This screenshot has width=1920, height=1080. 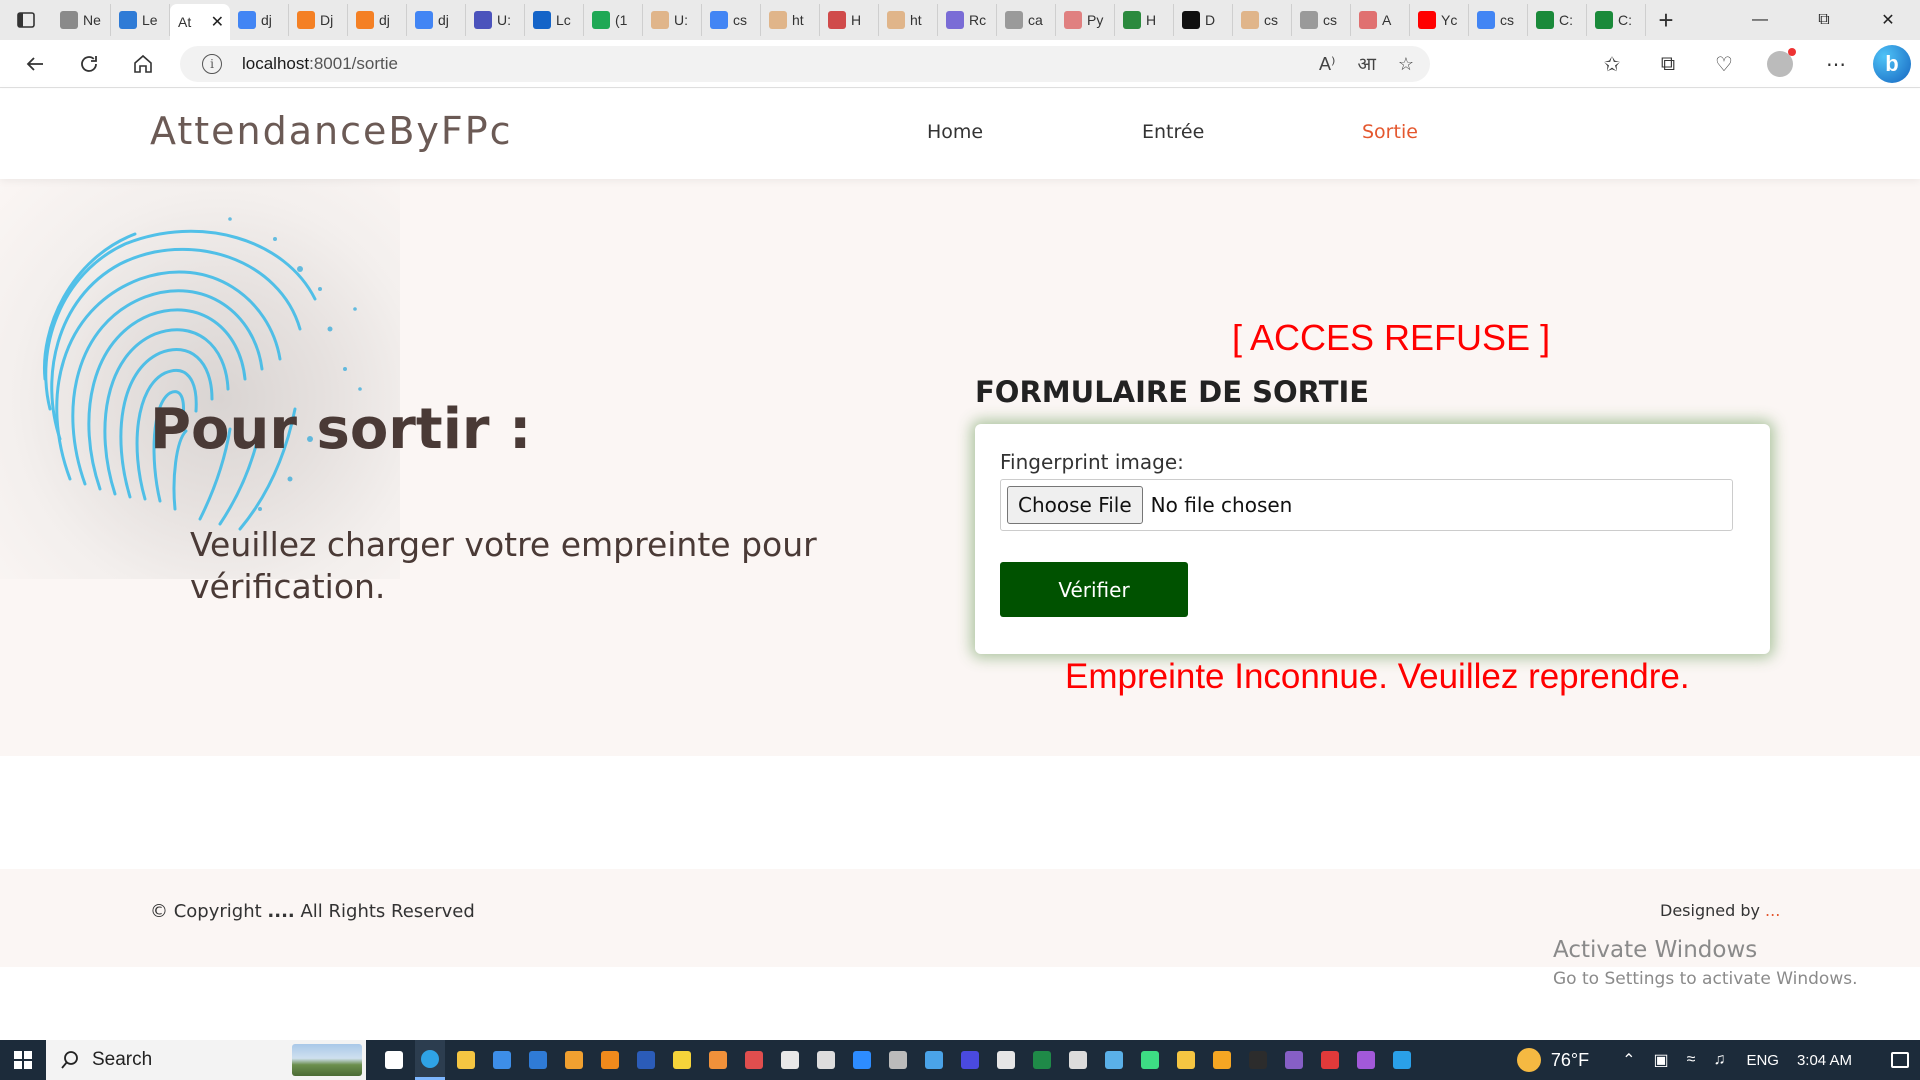 I want to click on volume-icon: ♫, so click(x=1719, y=1060).